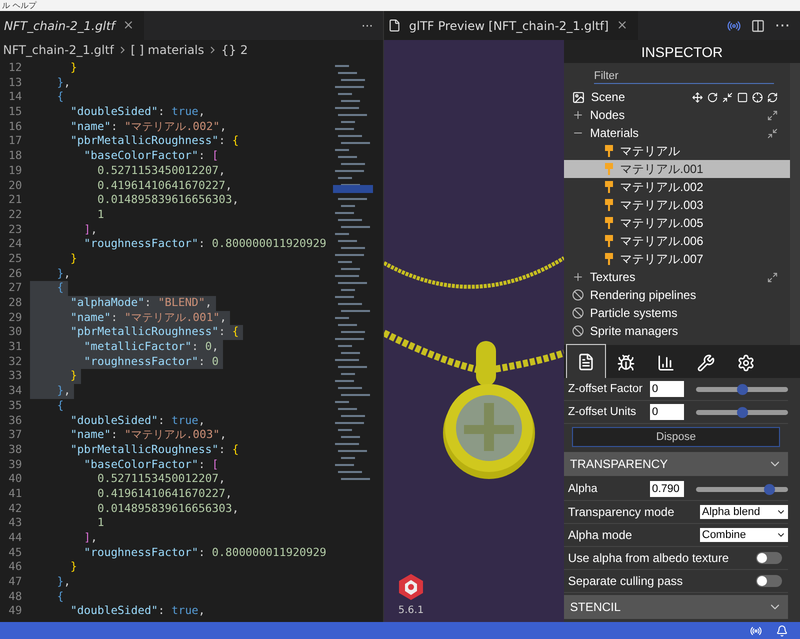 The image size is (800, 639). Describe the element at coordinates (161, 479) in the screenshot. I see `code-line: 0.5271153450012207,` at that location.